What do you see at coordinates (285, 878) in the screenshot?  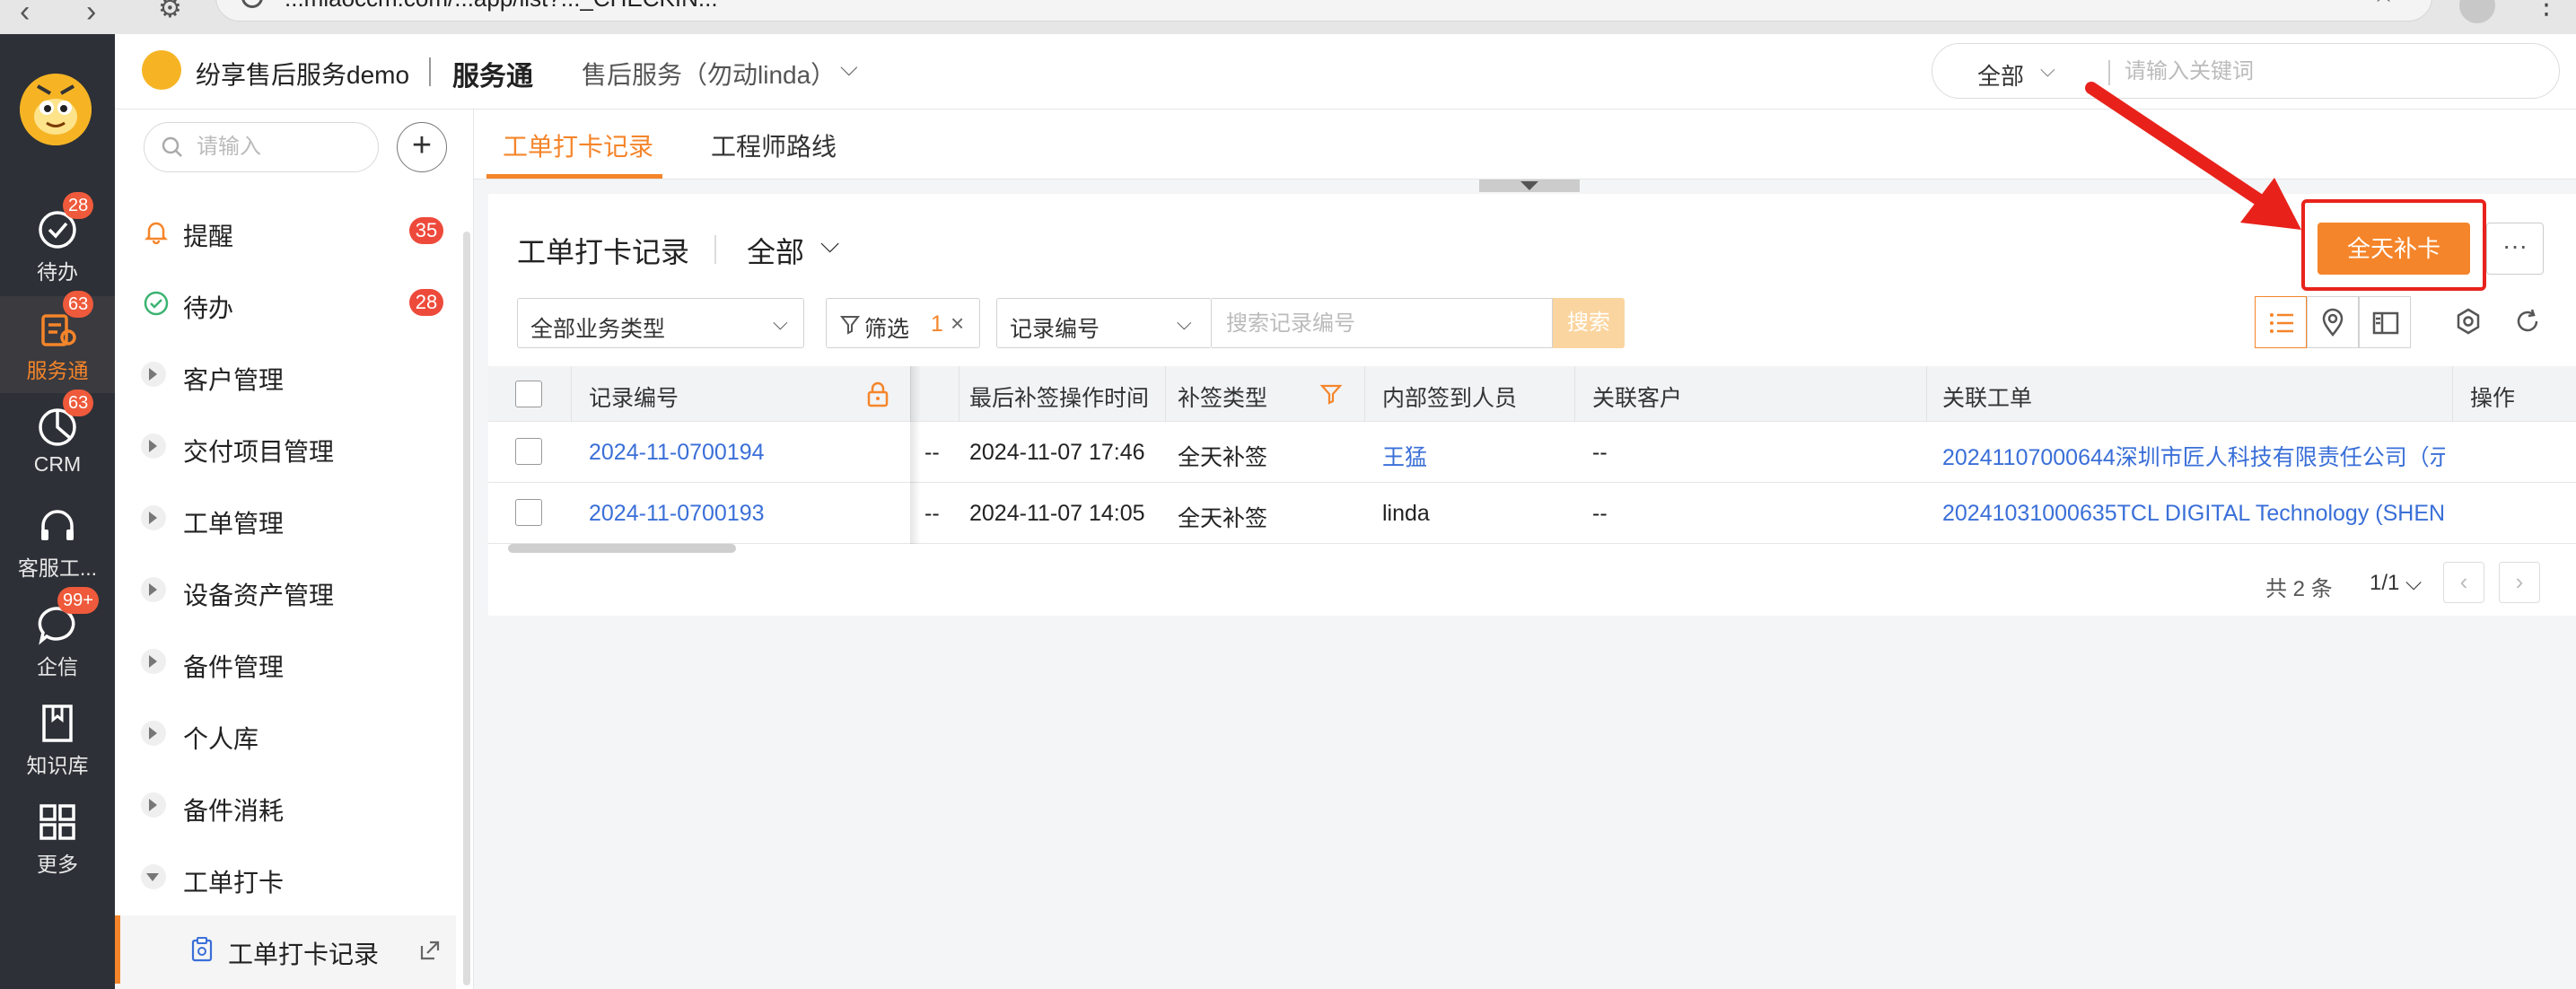 I see `sidebar-item-checkin: 工单打卡` at bounding box center [285, 878].